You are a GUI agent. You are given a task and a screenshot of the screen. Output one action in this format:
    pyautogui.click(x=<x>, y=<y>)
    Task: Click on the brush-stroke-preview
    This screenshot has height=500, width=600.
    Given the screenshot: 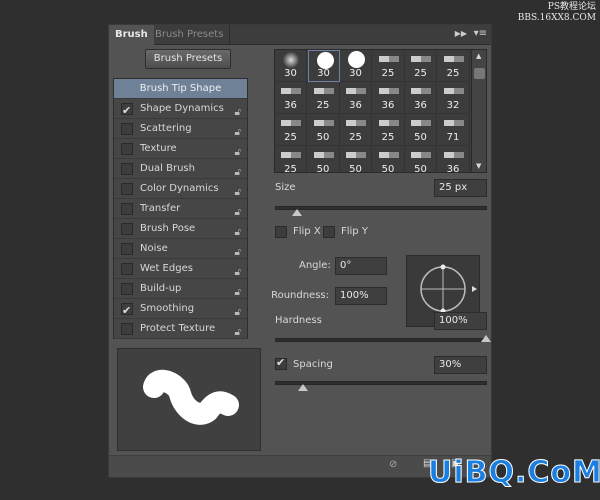 What is the action you would take?
    pyautogui.click(x=189, y=399)
    